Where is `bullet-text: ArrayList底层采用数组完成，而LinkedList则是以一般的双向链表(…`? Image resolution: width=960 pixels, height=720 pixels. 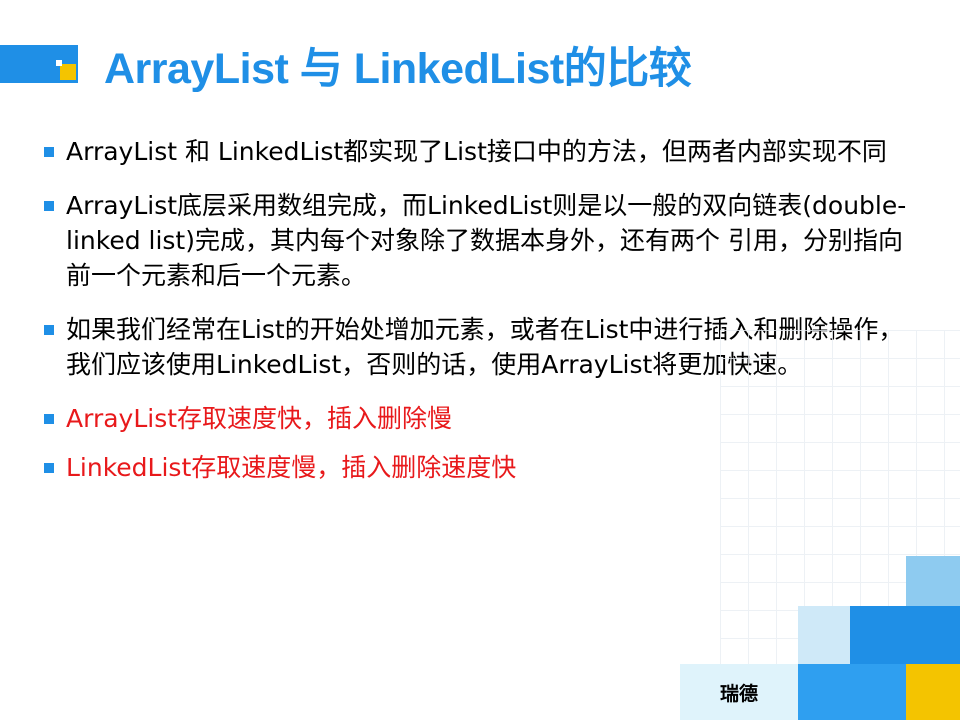
bullet-text: ArrayList底层采用数组完成，而LinkedList则是以一般的双向链表(… is located at coordinates (486, 240).